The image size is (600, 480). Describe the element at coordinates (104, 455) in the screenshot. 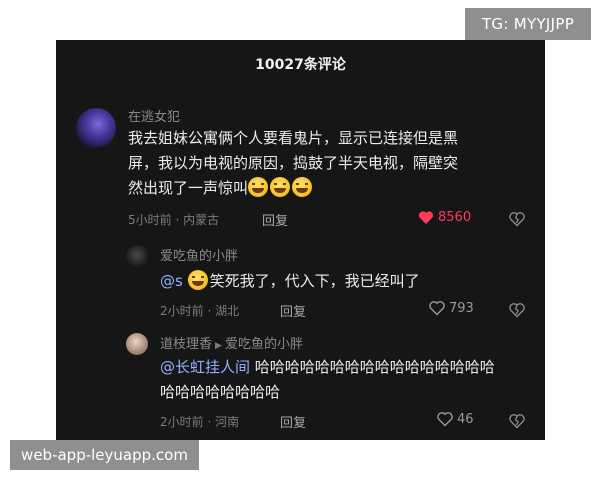

I see `watermark-bottom: web-app-leyuapp.com` at that location.